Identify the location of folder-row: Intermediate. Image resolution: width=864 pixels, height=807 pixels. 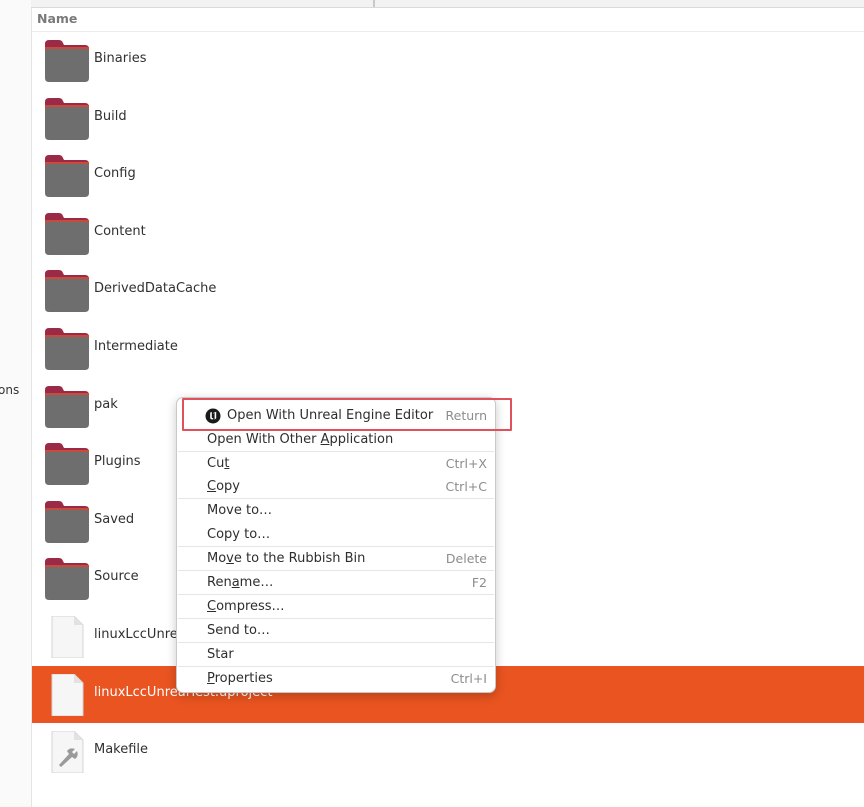
(448, 348).